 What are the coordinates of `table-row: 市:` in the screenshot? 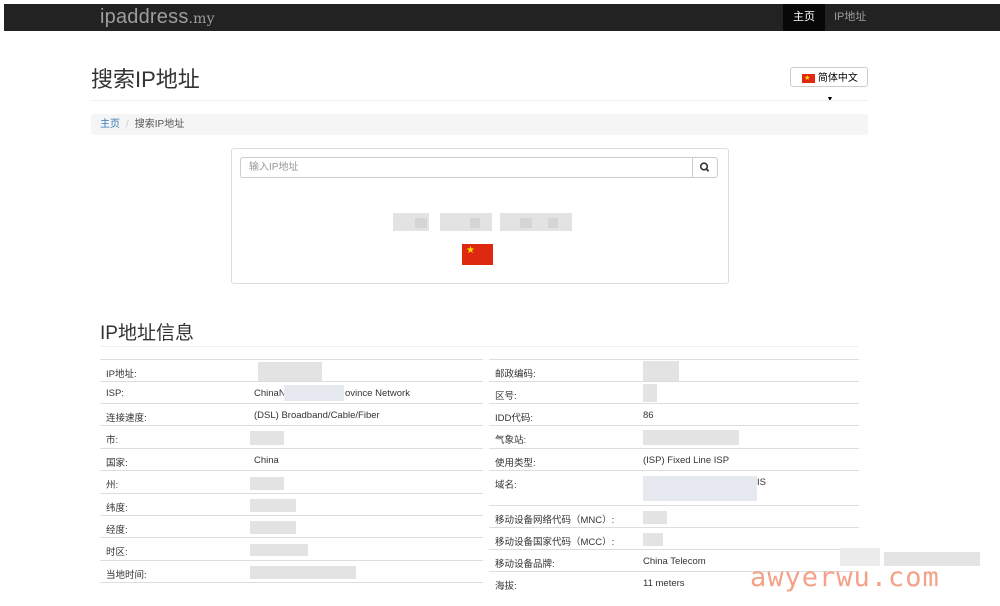 It's located at (291, 436).